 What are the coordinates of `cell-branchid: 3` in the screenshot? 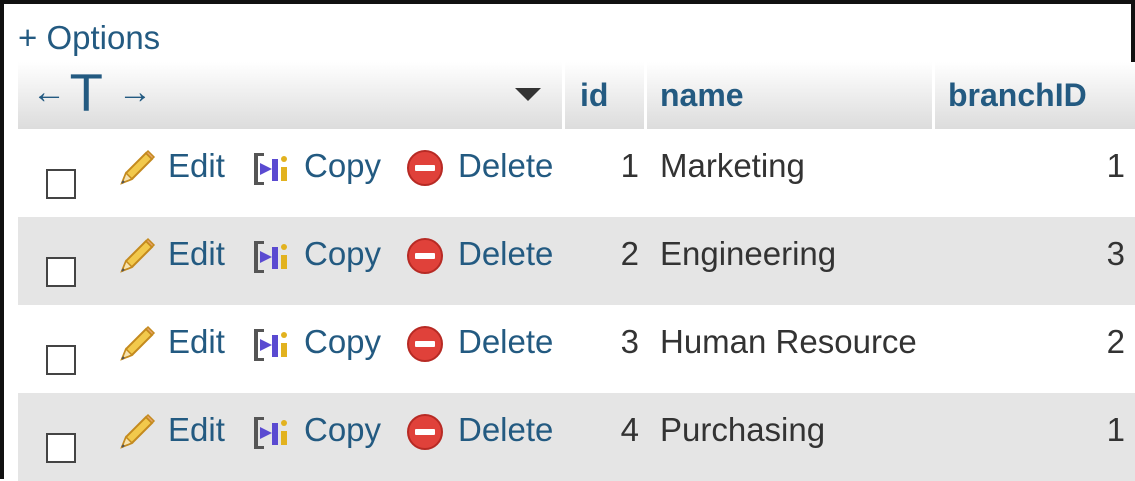 It's located at (1115, 253).